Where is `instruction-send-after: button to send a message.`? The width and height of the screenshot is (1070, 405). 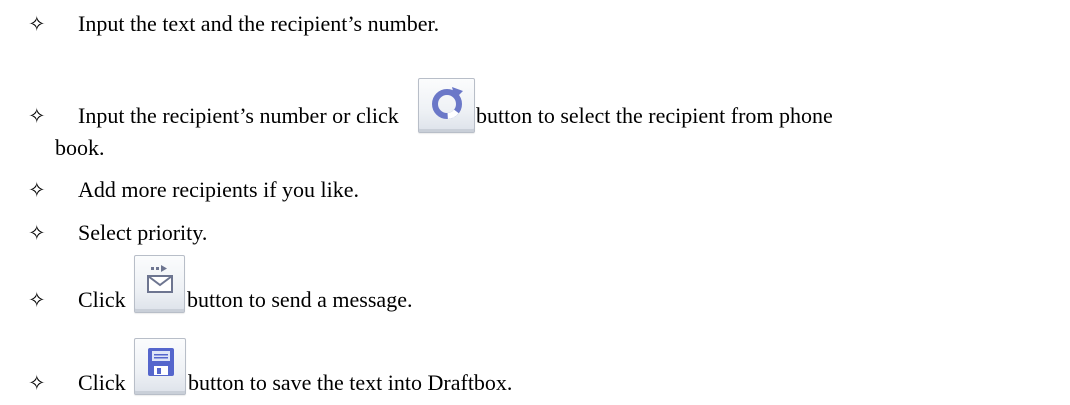
instruction-send-after: button to send a message. is located at coordinates (300, 299).